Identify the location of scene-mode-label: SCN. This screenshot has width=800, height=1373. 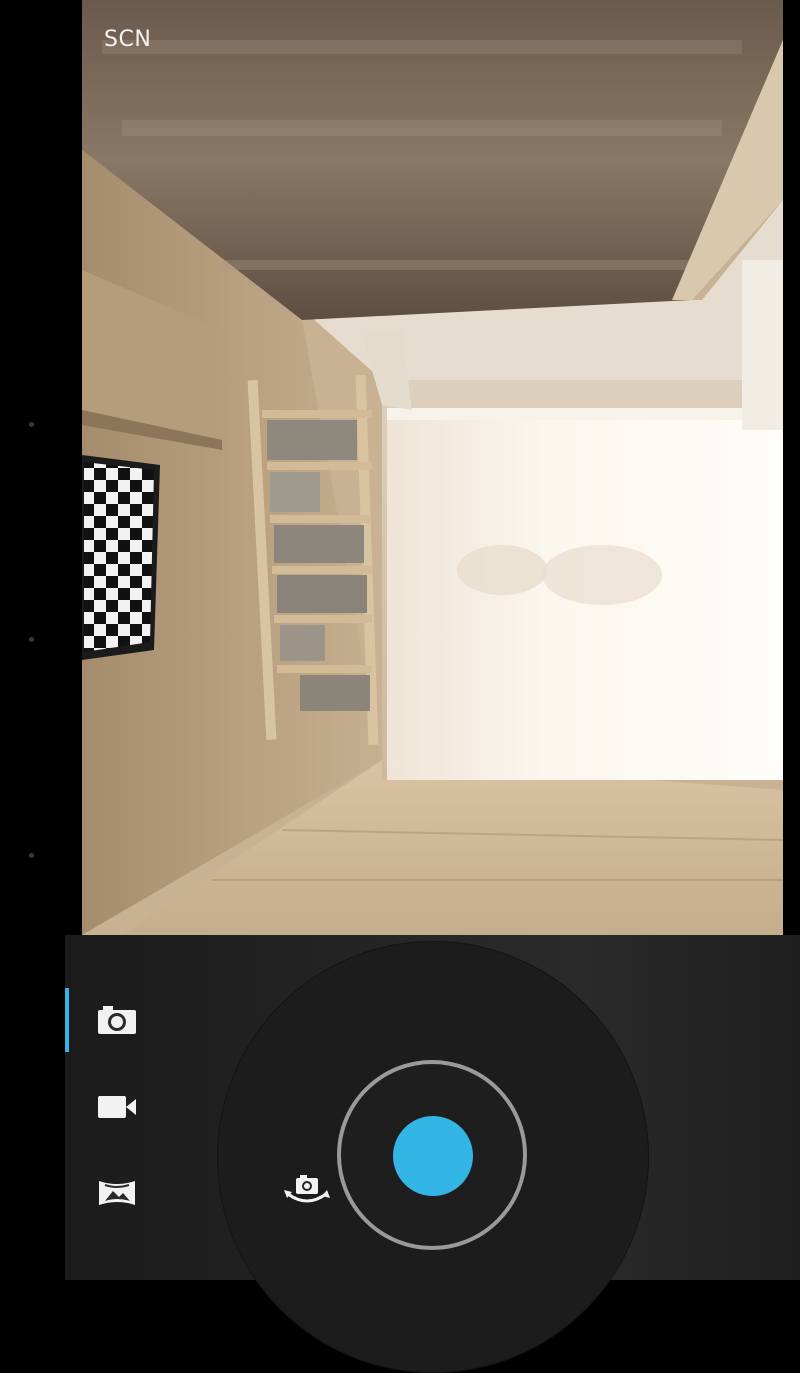
(127, 39).